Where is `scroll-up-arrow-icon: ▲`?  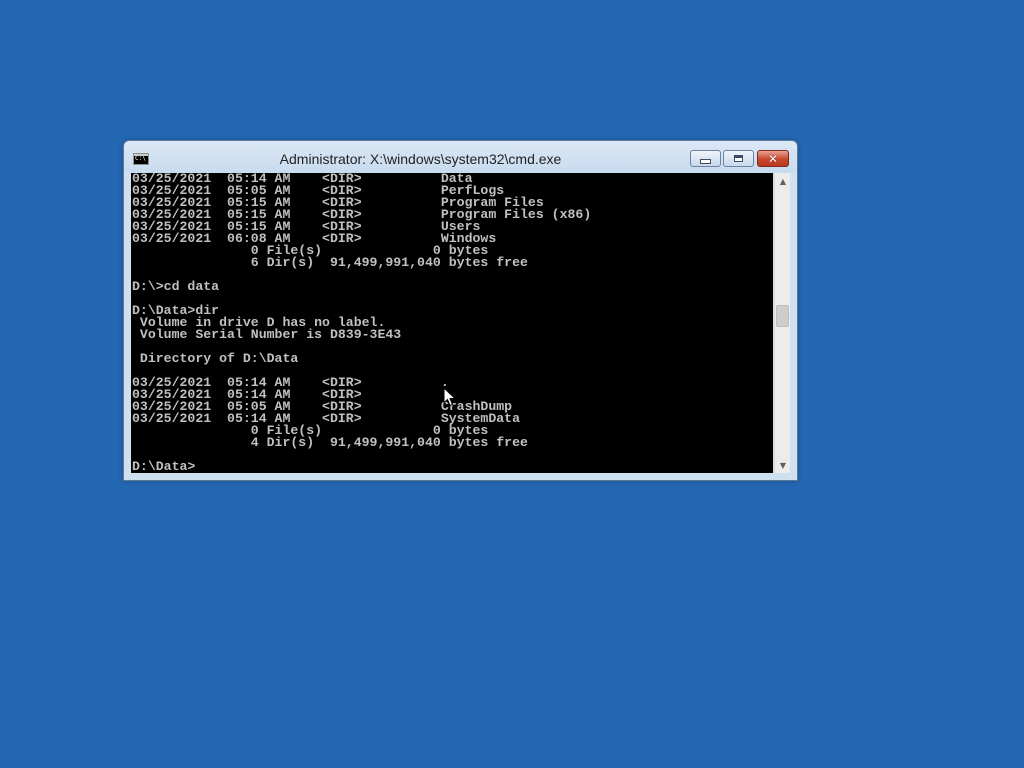 scroll-up-arrow-icon: ▲ is located at coordinates (783, 181).